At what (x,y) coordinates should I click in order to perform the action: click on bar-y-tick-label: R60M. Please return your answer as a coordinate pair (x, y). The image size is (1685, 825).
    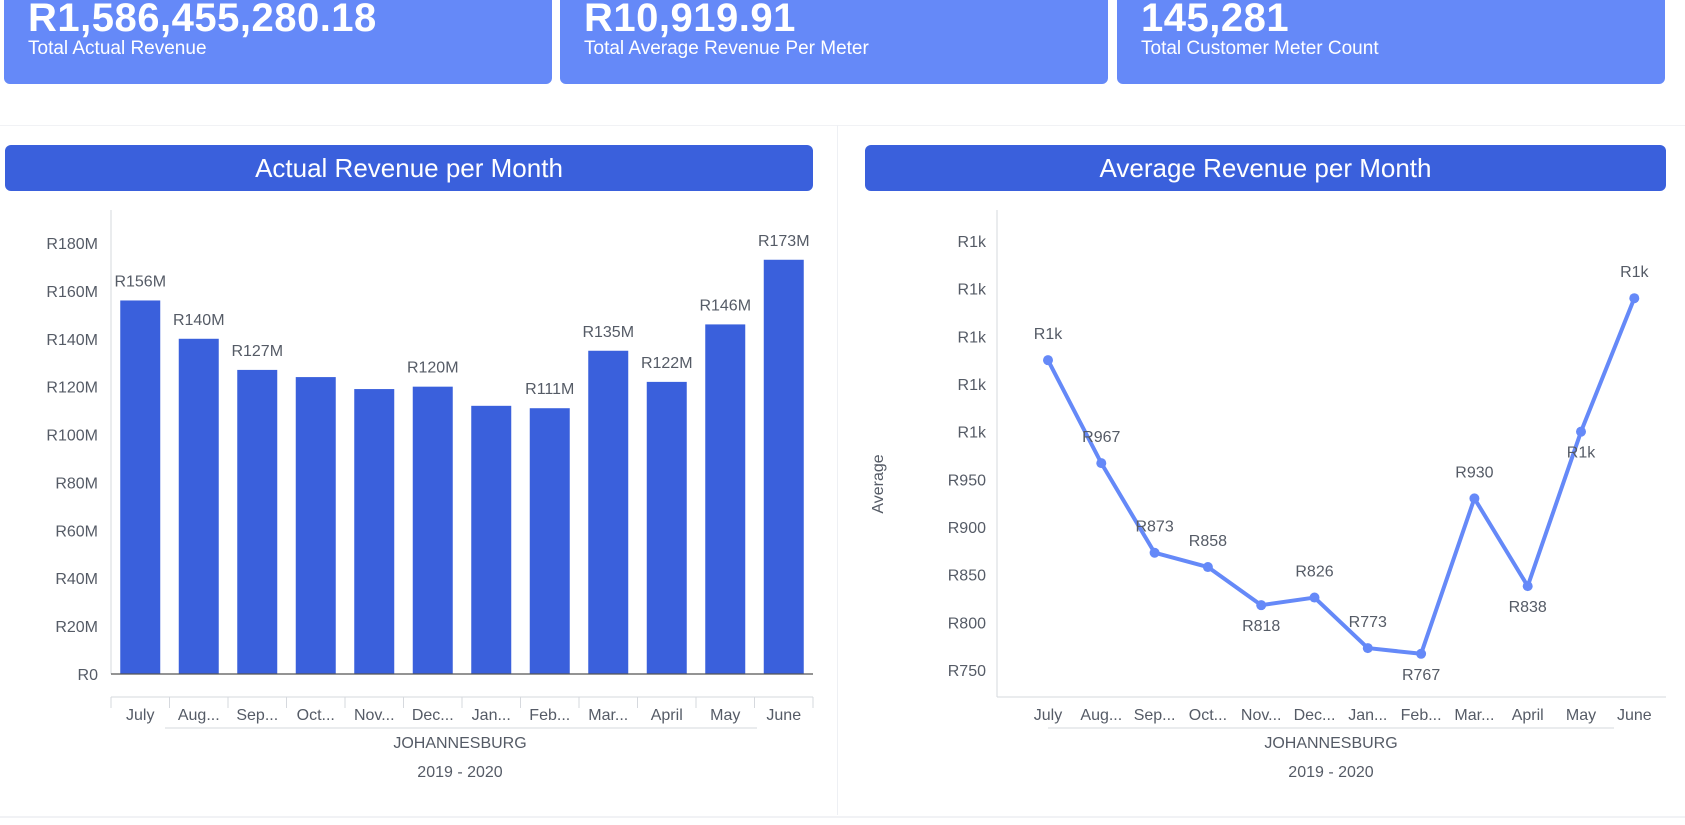
    Looking at the image, I should click on (76, 531).